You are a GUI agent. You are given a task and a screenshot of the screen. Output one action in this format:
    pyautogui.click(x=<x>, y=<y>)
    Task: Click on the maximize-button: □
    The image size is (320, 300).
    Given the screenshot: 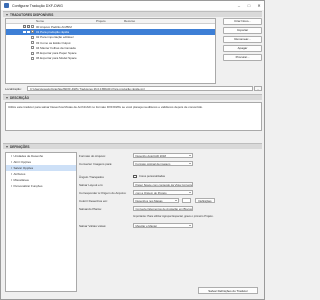 What is the action you would take?
    pyautogui.click(x=249, y=5)
    